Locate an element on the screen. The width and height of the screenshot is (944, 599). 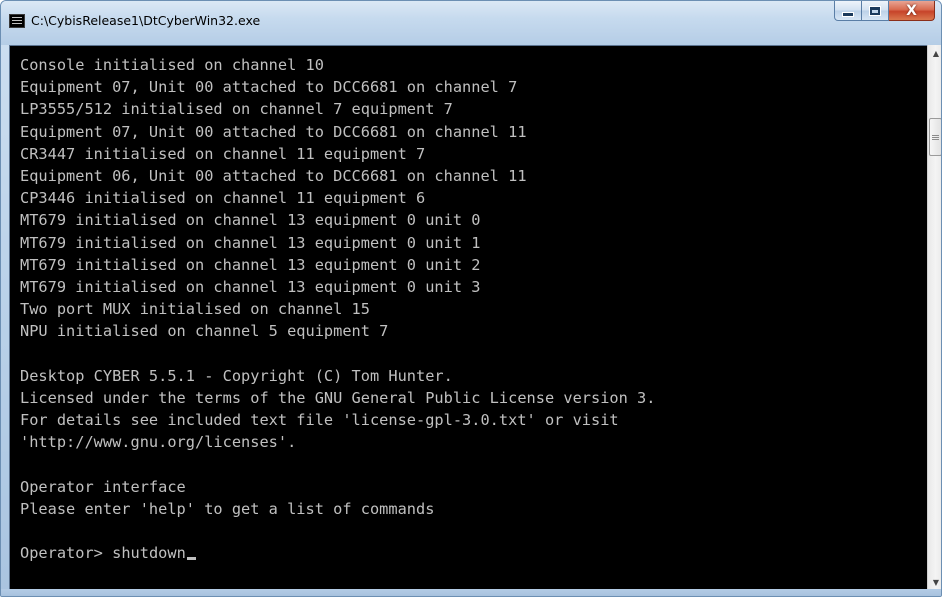
minimize-button is located at coordinates (848, 11).